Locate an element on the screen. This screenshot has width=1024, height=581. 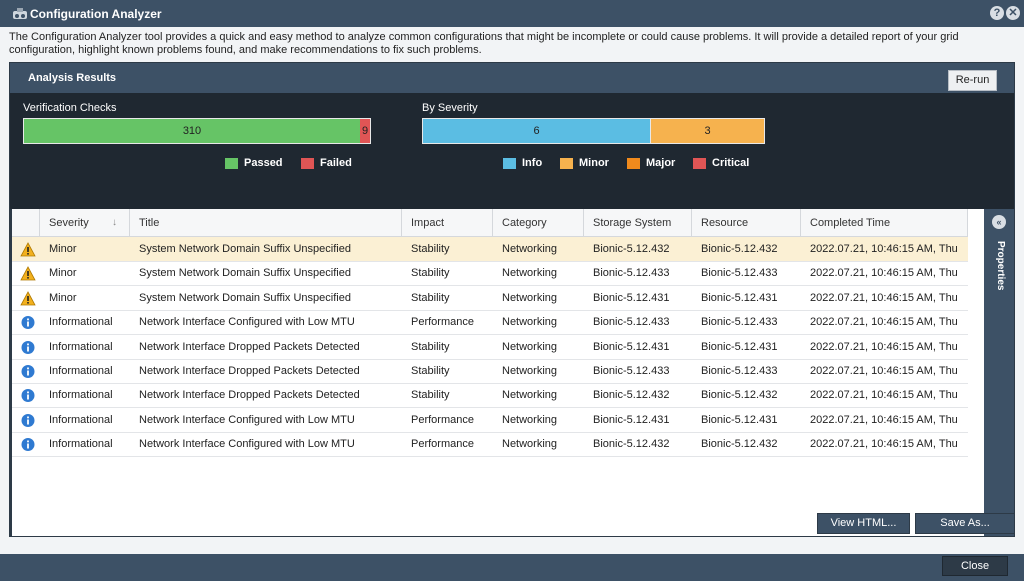
by-severity-bar: 6 3 is located at coordinates (593, 131).